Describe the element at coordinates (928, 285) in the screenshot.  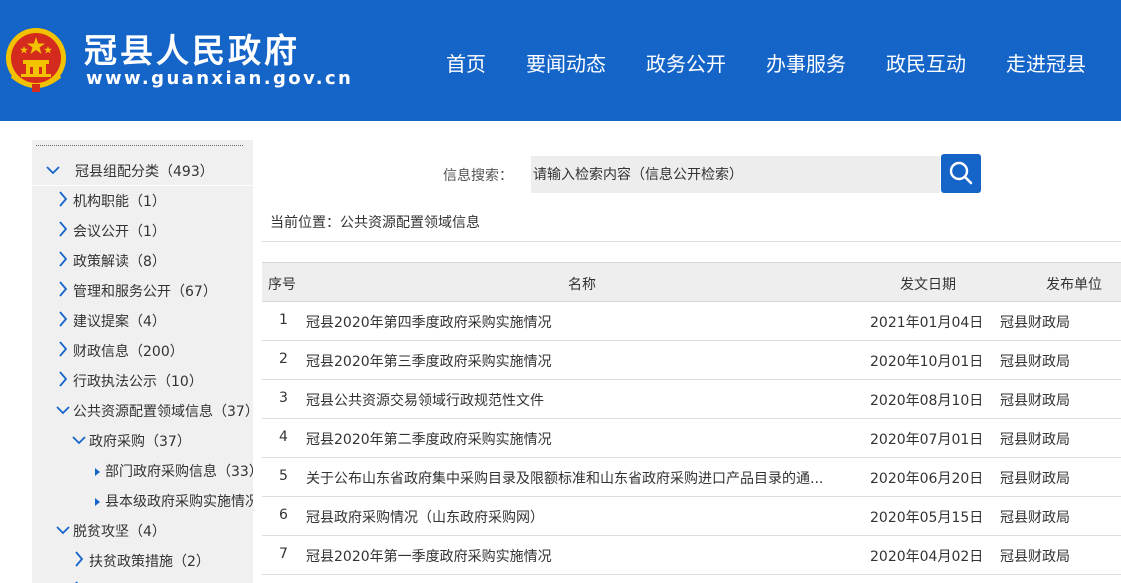
I see `header-date: 发文日期` at that location.